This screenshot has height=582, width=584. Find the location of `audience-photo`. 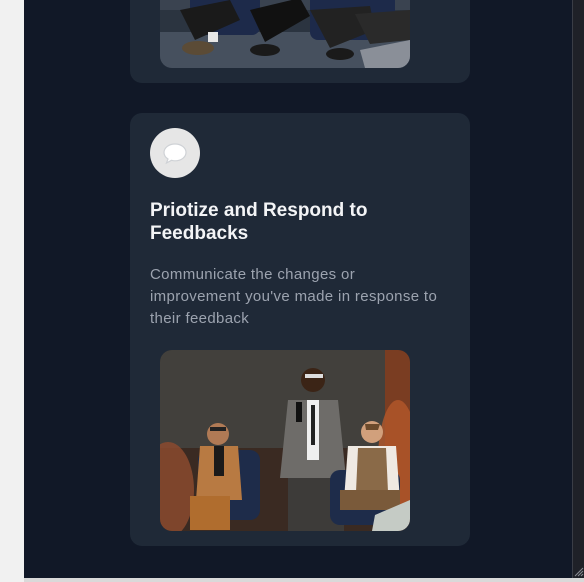

audience-photo is located at coordinates (285, 34).